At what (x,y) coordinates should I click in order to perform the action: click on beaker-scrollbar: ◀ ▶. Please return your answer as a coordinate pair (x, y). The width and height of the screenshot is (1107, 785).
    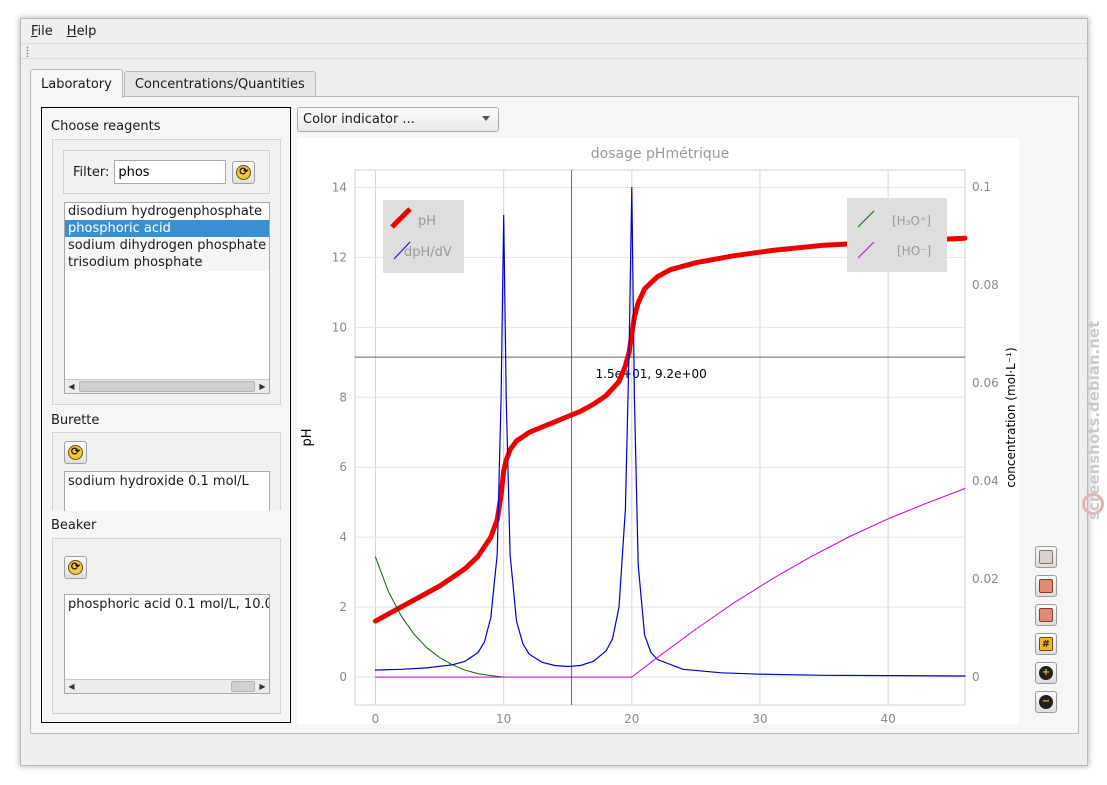
    Looking at the image, I should click on (167, 686).